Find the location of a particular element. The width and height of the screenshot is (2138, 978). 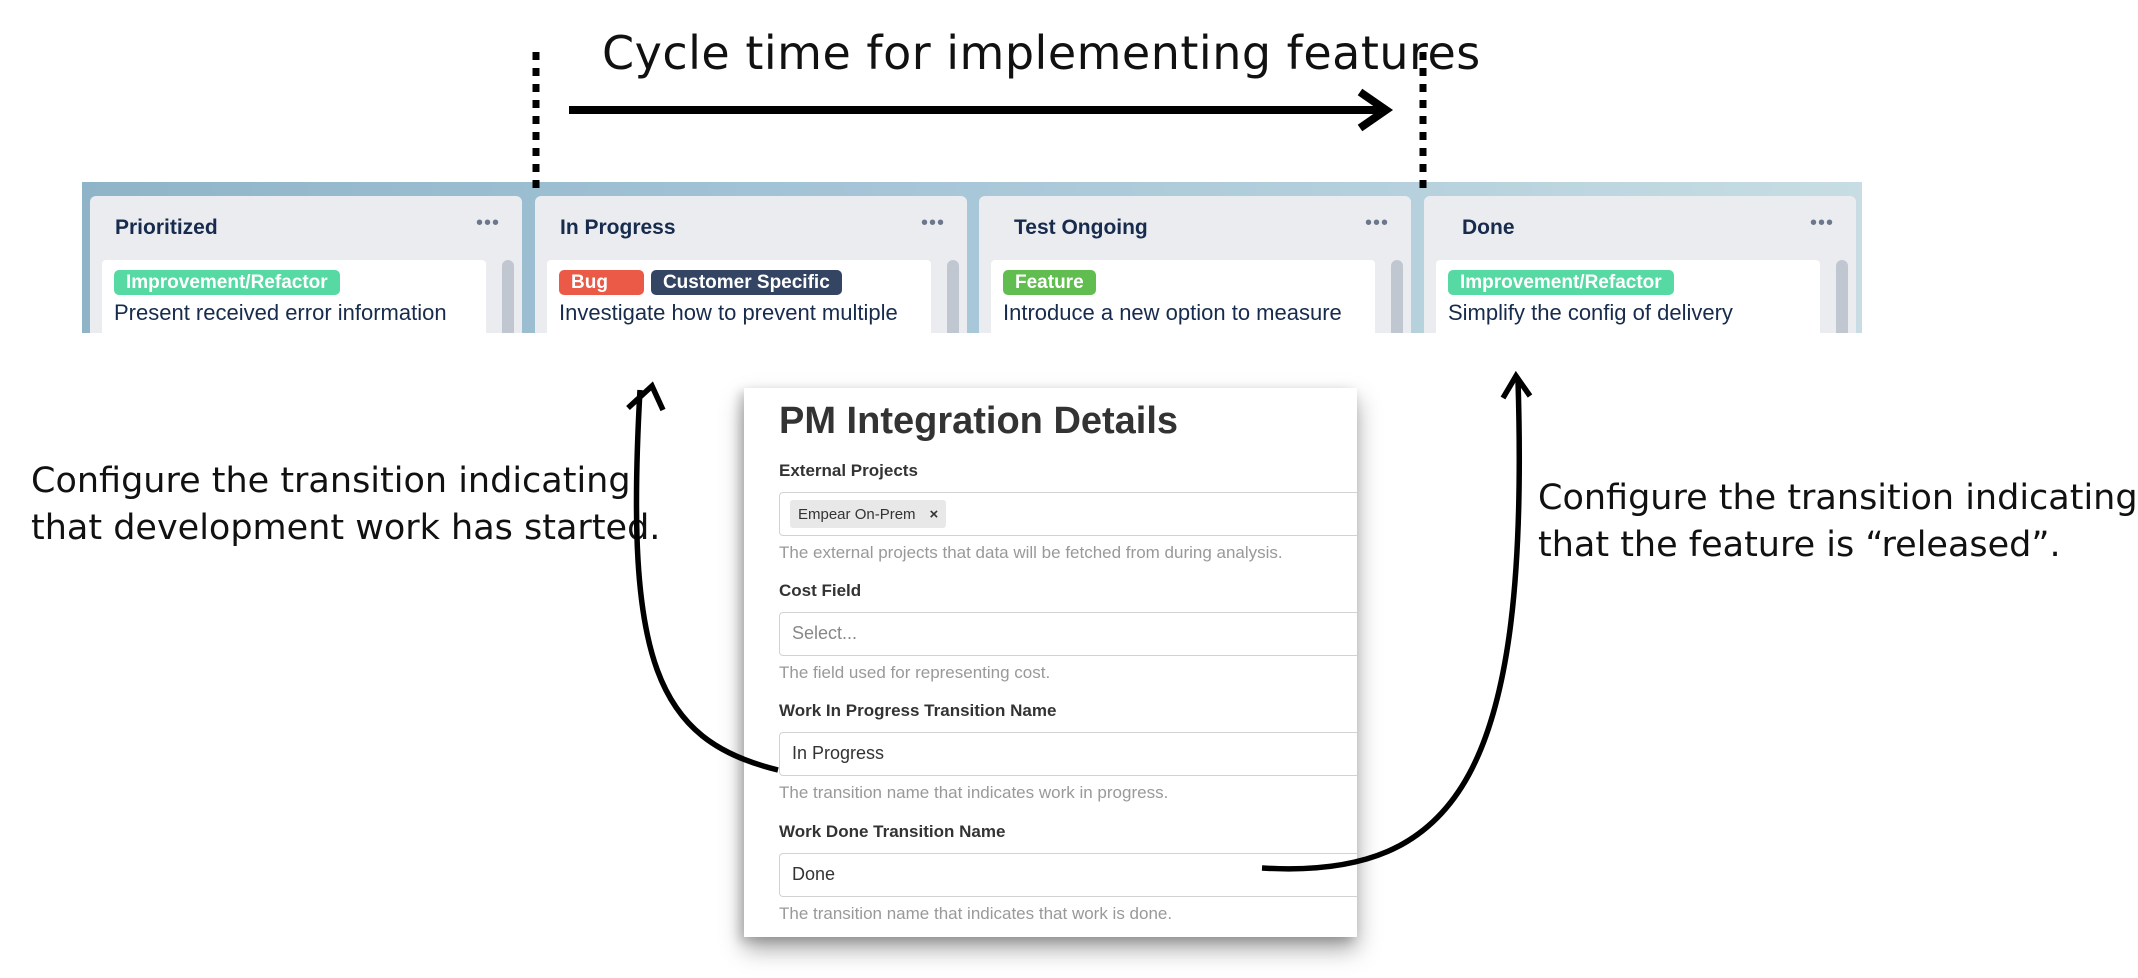

card-title: Present received error information is located at coordinates (280, 312).